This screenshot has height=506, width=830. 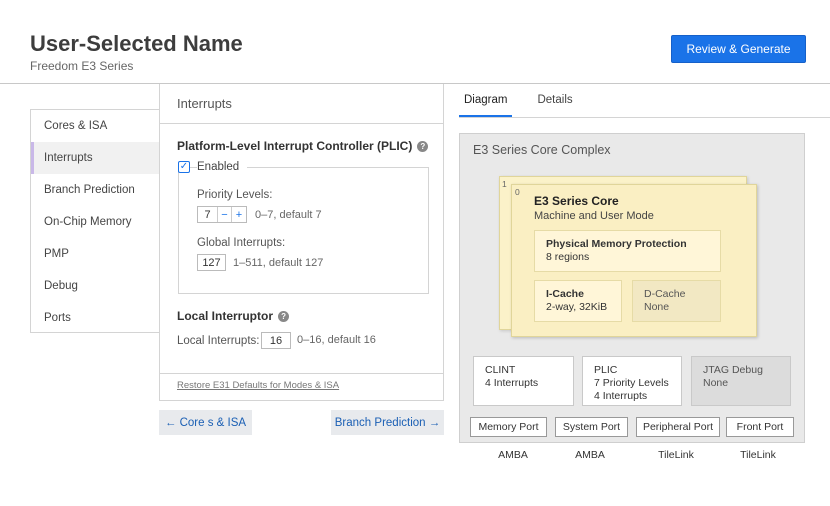 What do you see at coordinates (512, 383) in the screenshot?
I see `clint-value: 4 Interrupts` at bounding box center [512, 383].